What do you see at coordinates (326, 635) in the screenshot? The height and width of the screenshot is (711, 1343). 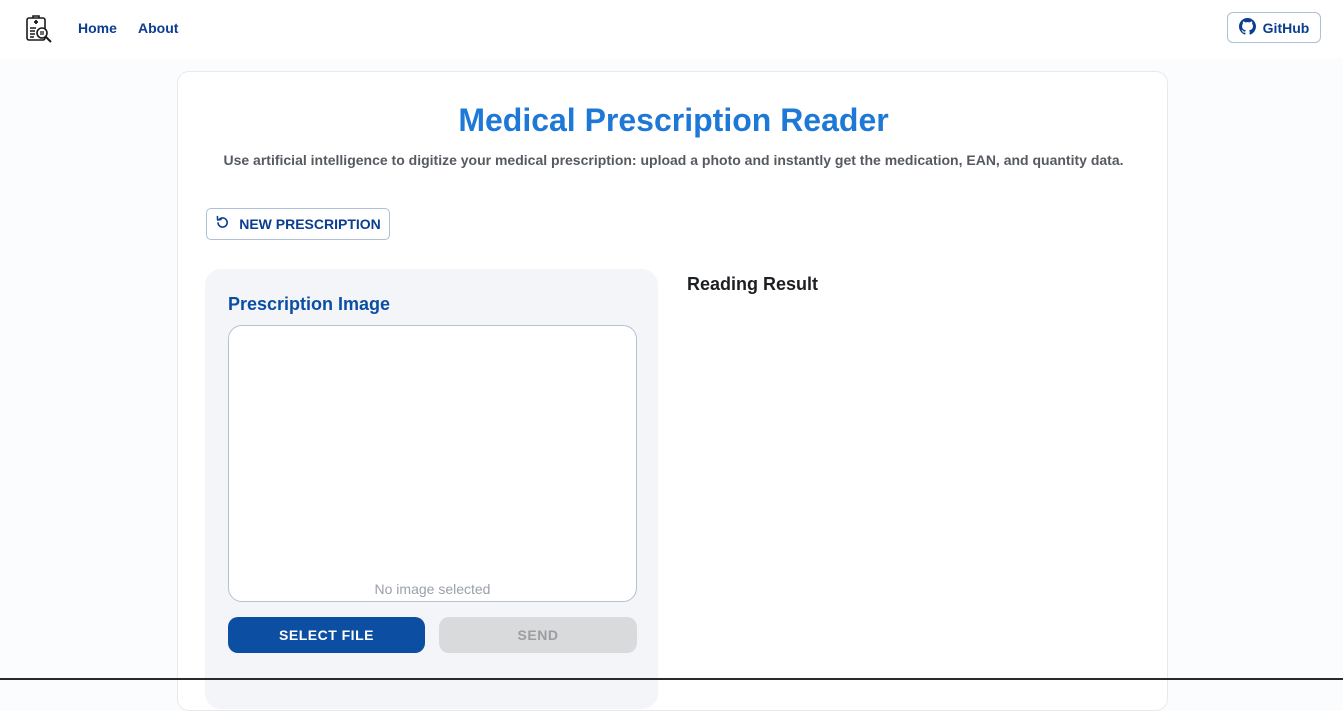 I see `select-file-button: SELECT FILE` at bounding box center [326, 635].